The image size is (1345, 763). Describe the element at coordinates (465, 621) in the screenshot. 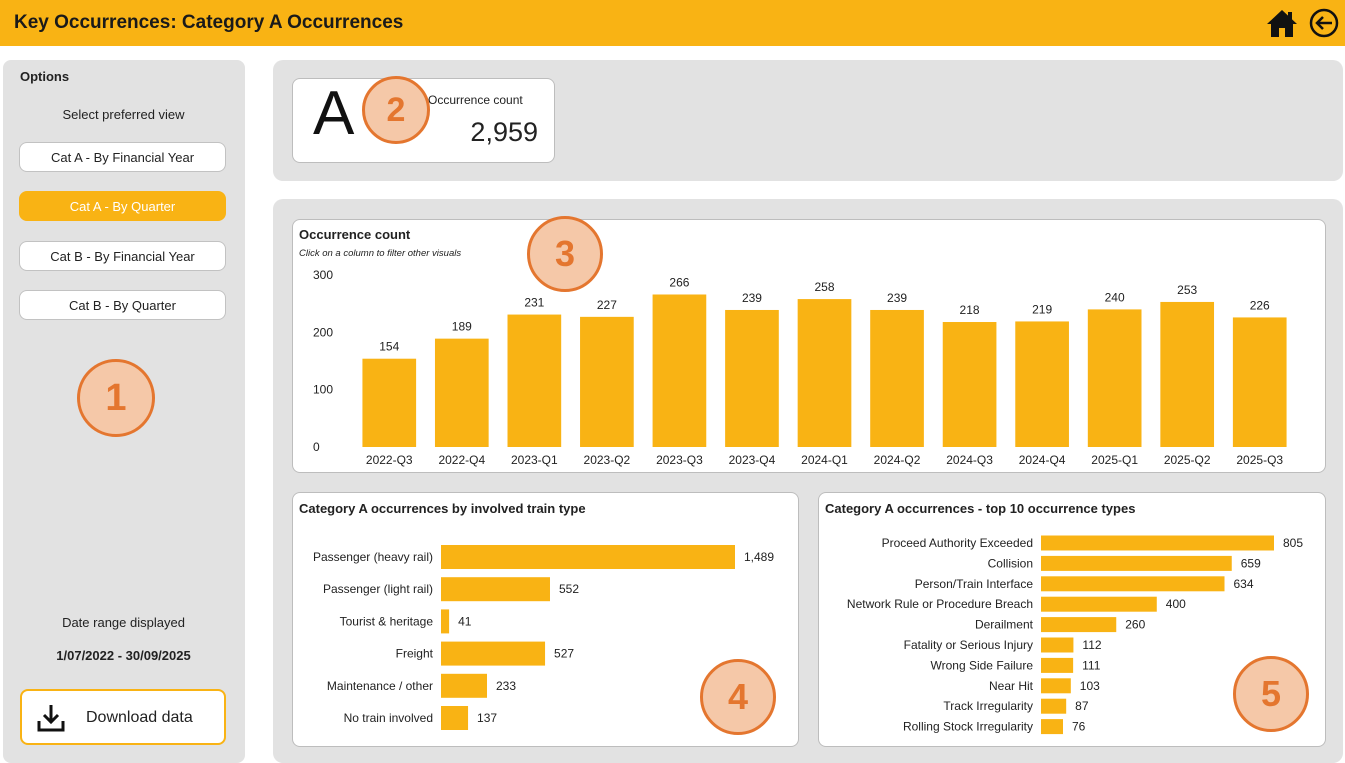

I see `bar-data-label: 41` at that location.